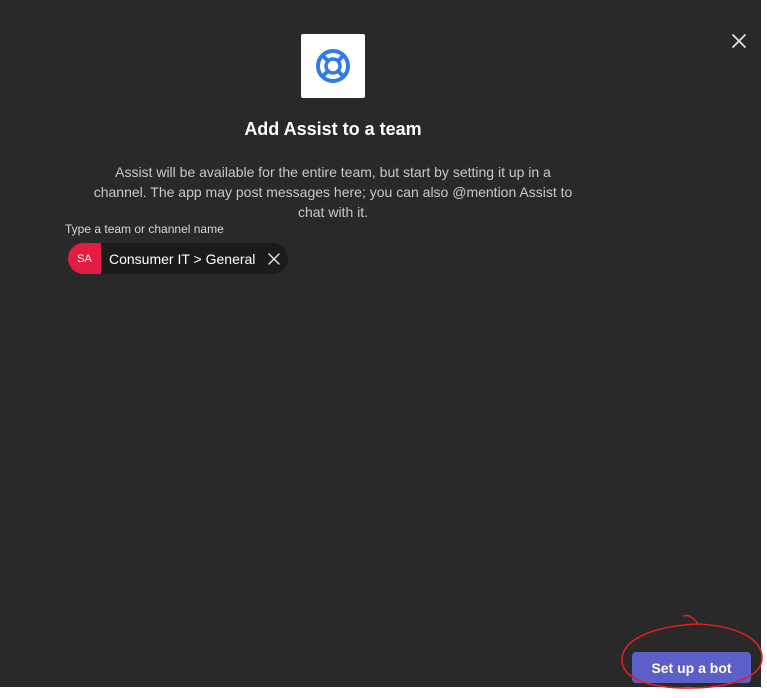  What do you see at coordinates (333, 129) in the screenshot?
I see `dialog-title: Add Assist to a team` at bounding box center [333, 129].